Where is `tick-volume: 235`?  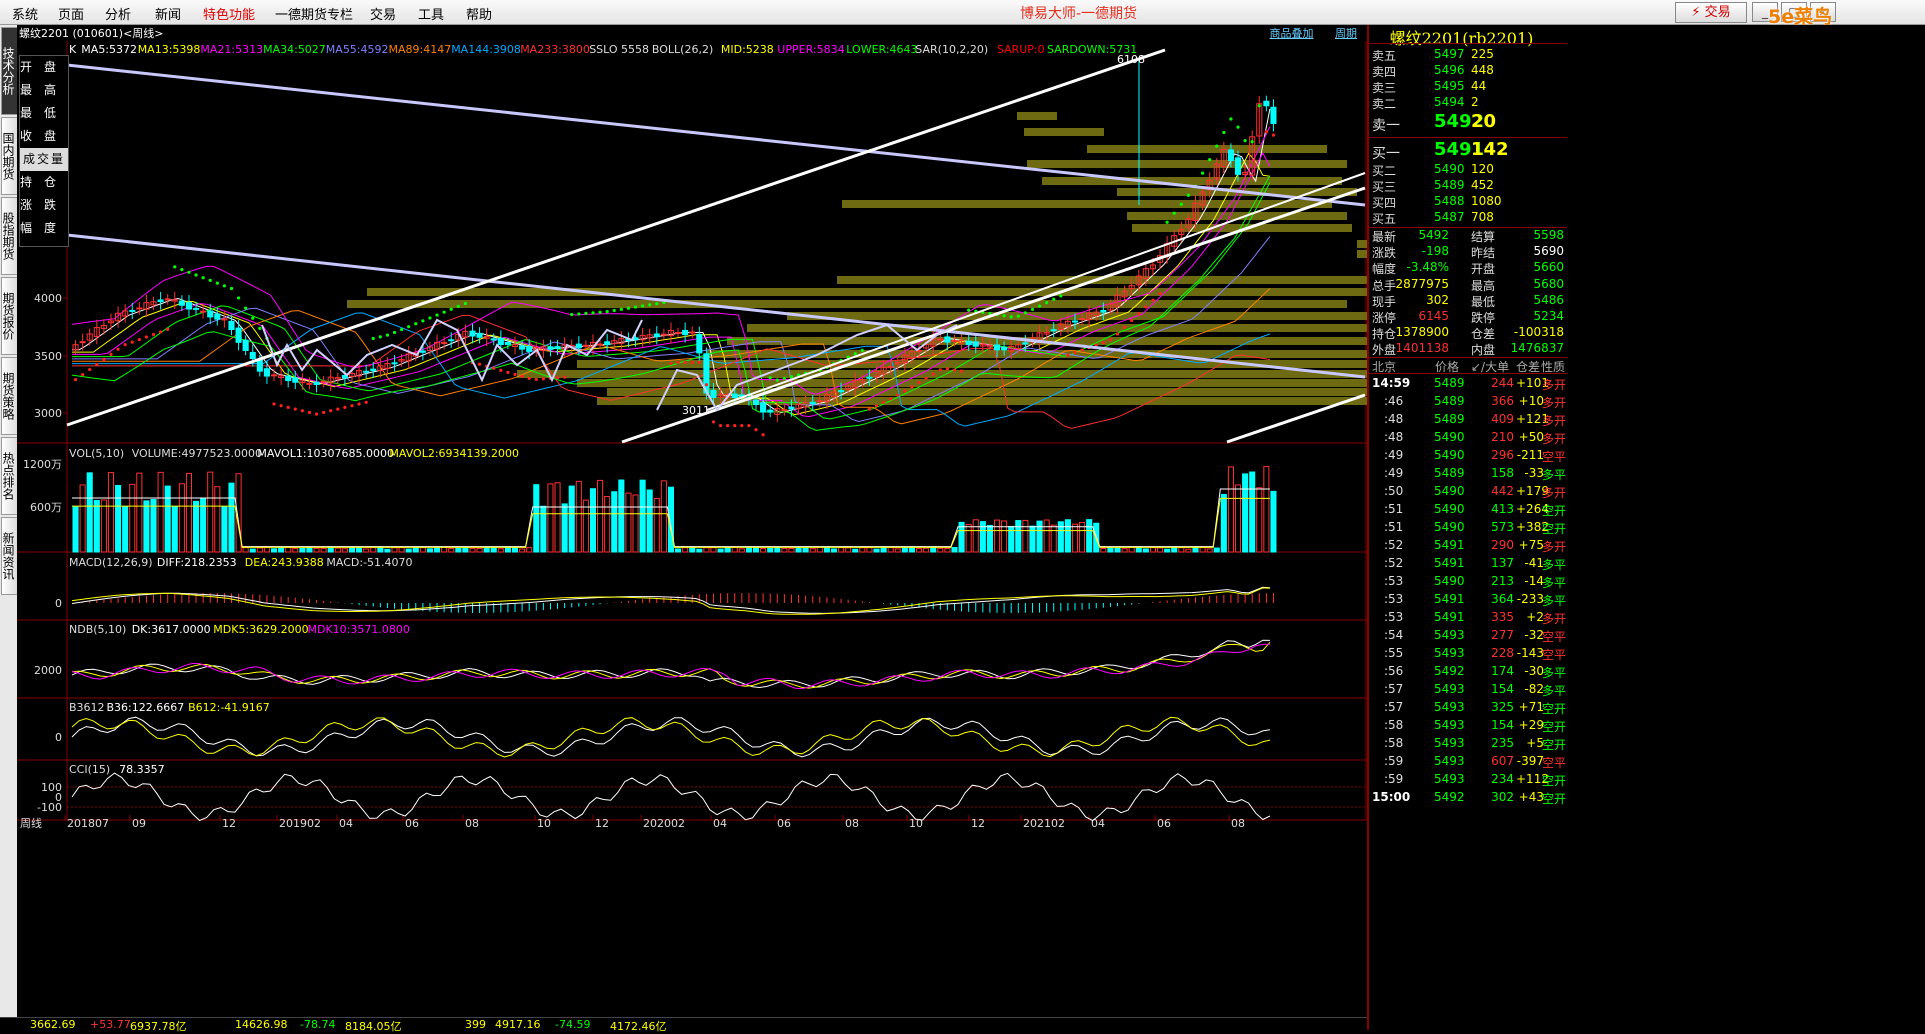
tick-volume: 235 is located at coordinates (1502, 743).